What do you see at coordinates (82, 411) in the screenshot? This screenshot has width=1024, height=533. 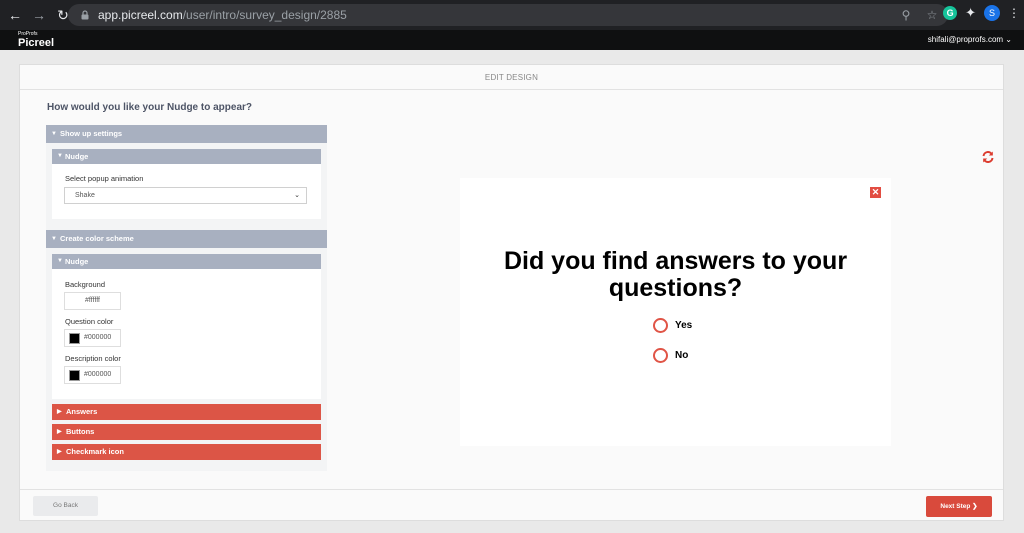 I see `section-label: Answers` at bounding box center [82, 411].